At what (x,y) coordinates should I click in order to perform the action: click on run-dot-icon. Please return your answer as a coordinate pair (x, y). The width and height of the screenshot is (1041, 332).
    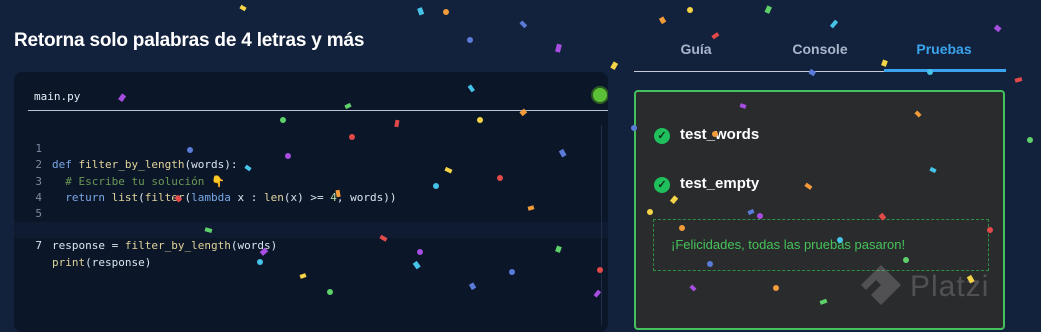
    Looking at the image, I should click on (599, 95).